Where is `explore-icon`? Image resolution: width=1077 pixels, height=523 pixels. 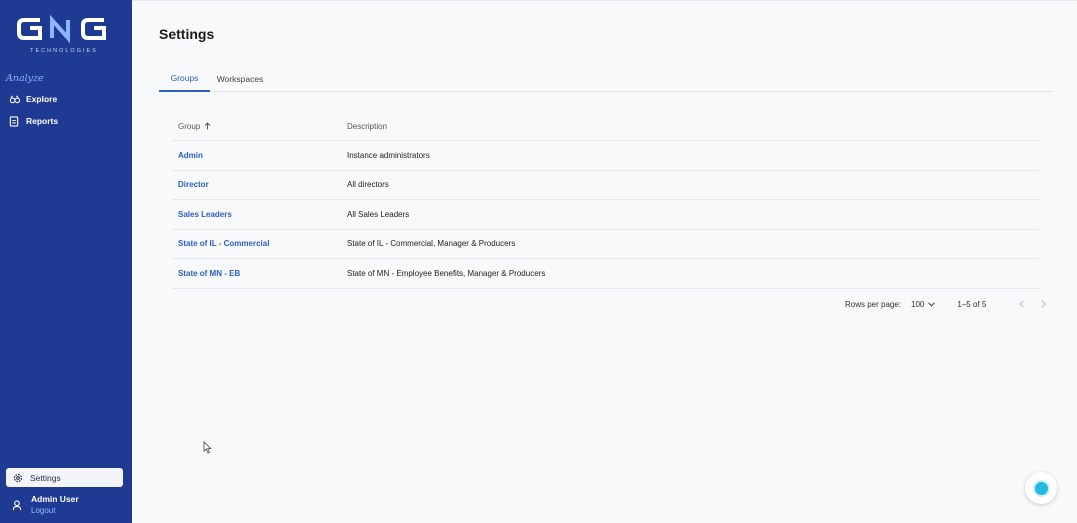 explore-icon is located at coordinates (14, 99).